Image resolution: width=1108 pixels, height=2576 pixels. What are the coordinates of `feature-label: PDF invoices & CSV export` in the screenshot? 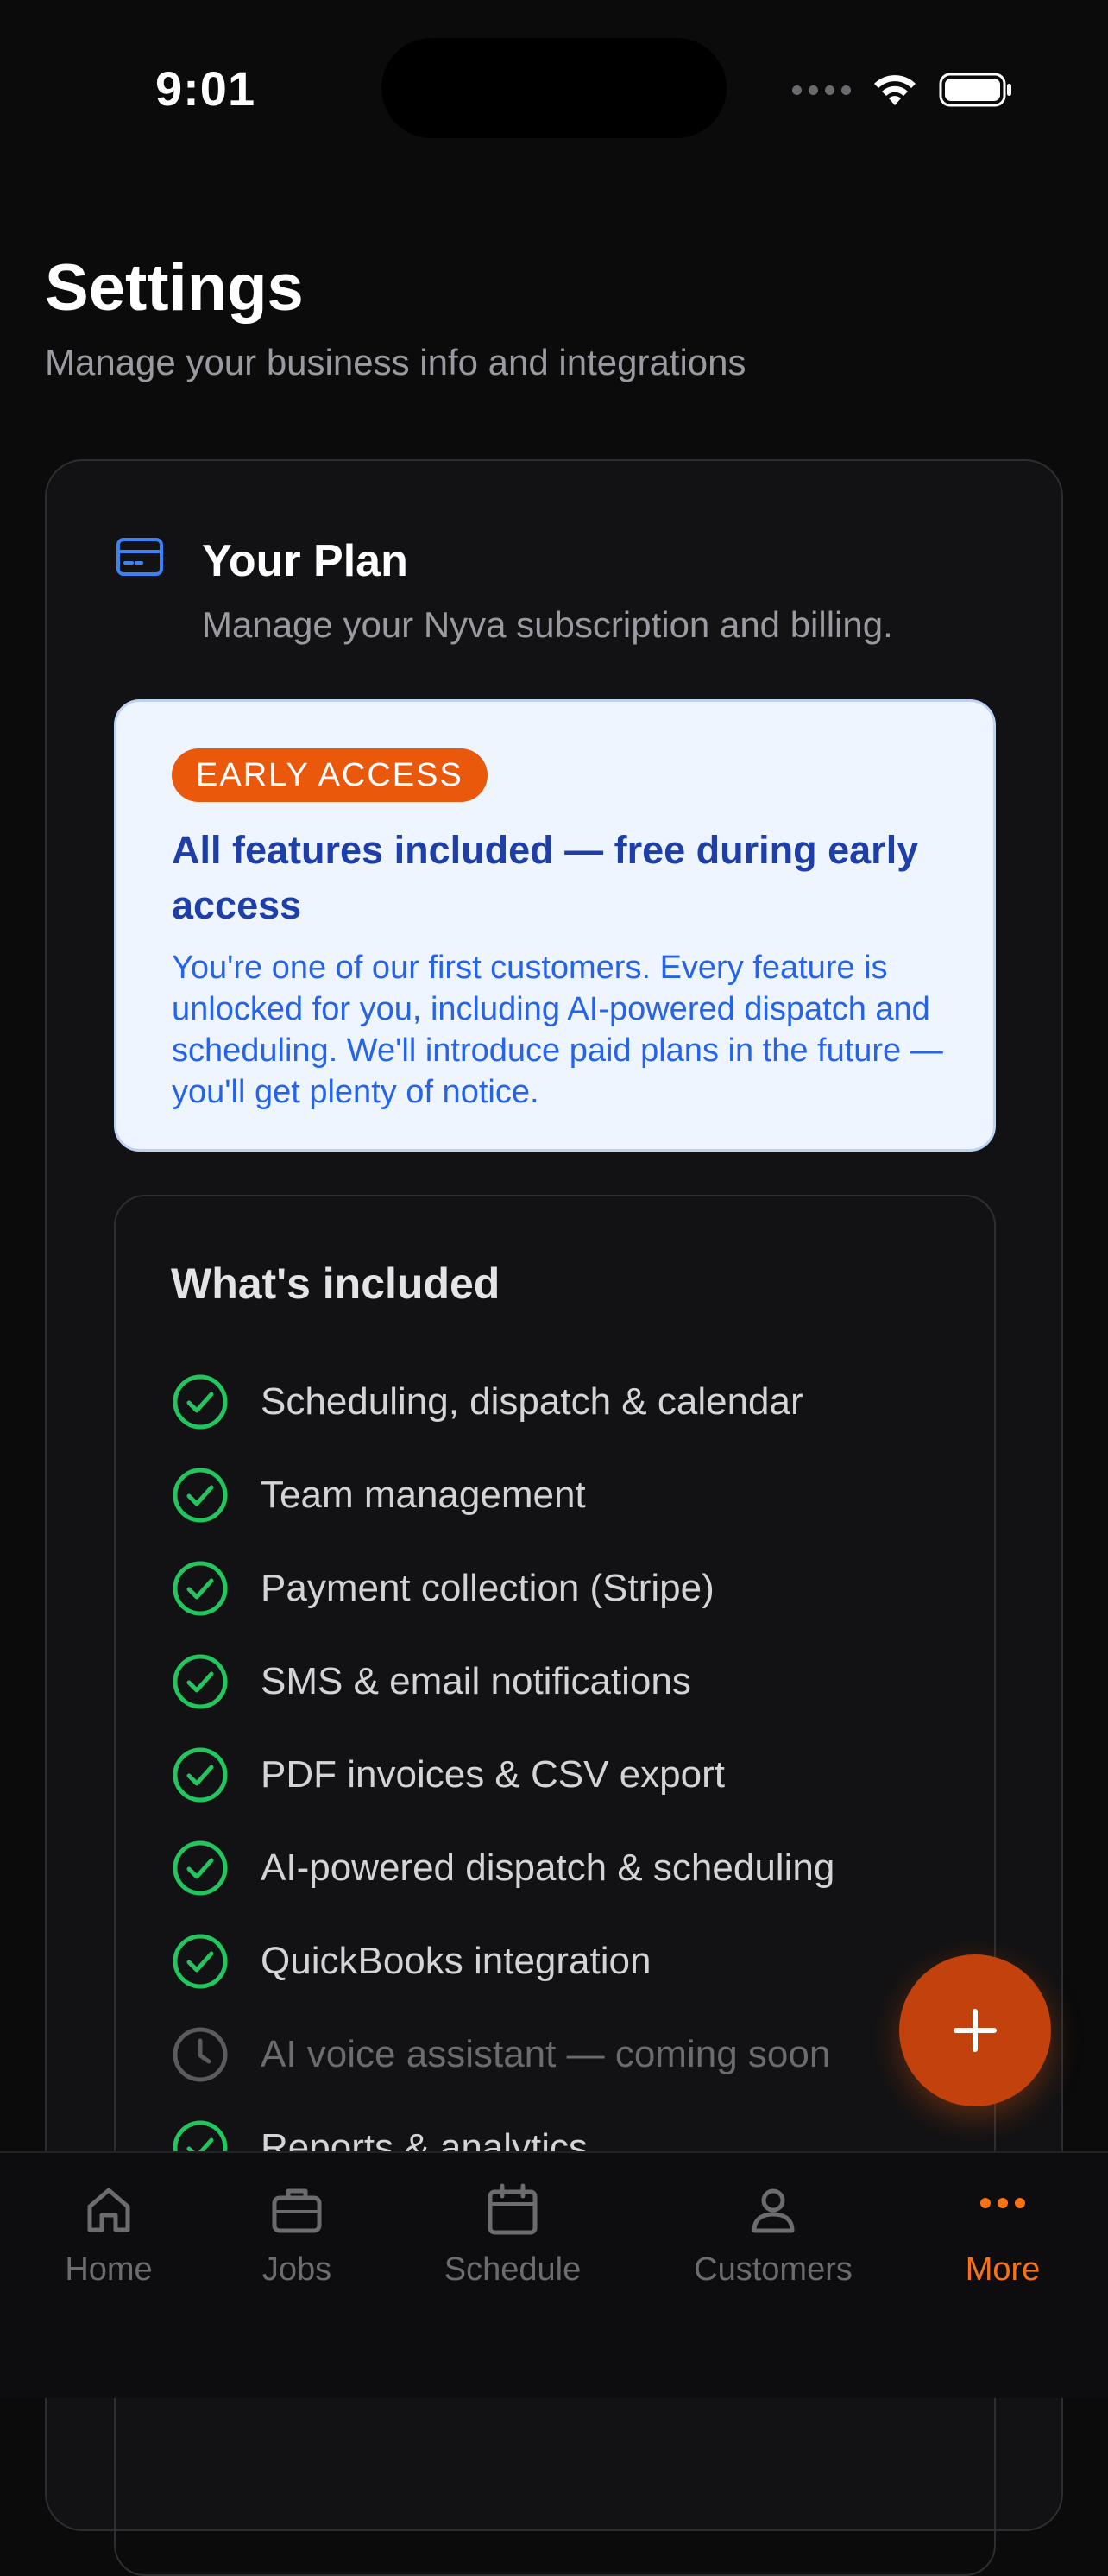 It's located at (493, 1774).